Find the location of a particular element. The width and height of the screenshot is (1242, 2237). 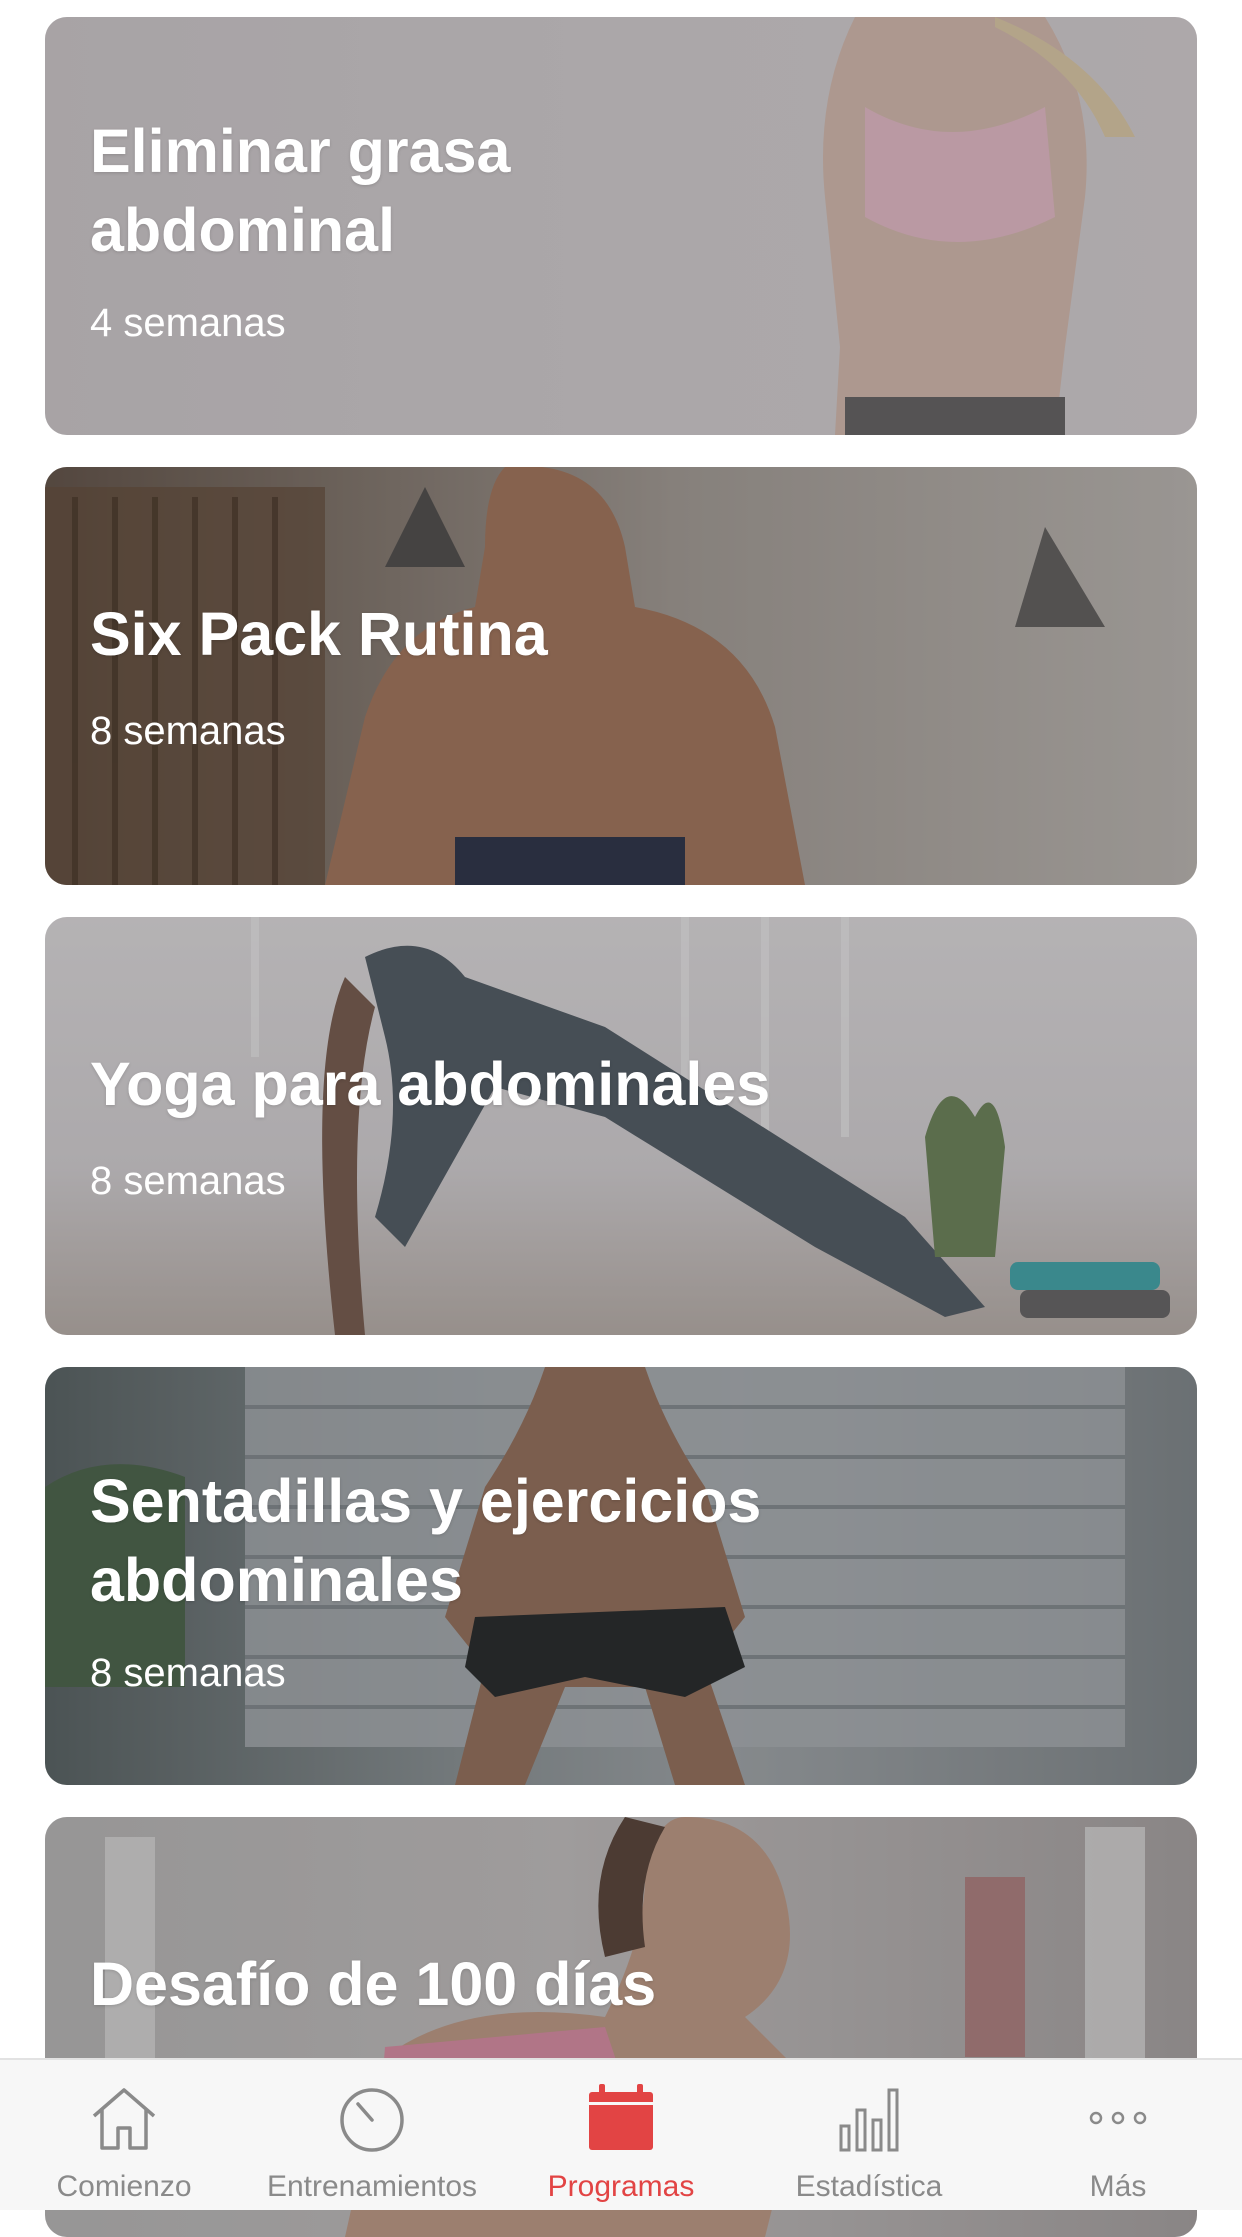

program-title-line1: Yoga para abdominales is located at coordinates (430, 1084).